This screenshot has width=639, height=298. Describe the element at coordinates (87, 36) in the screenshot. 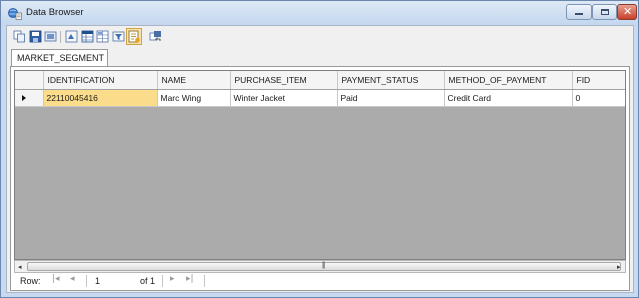

I see `table-view-icon` at that location.